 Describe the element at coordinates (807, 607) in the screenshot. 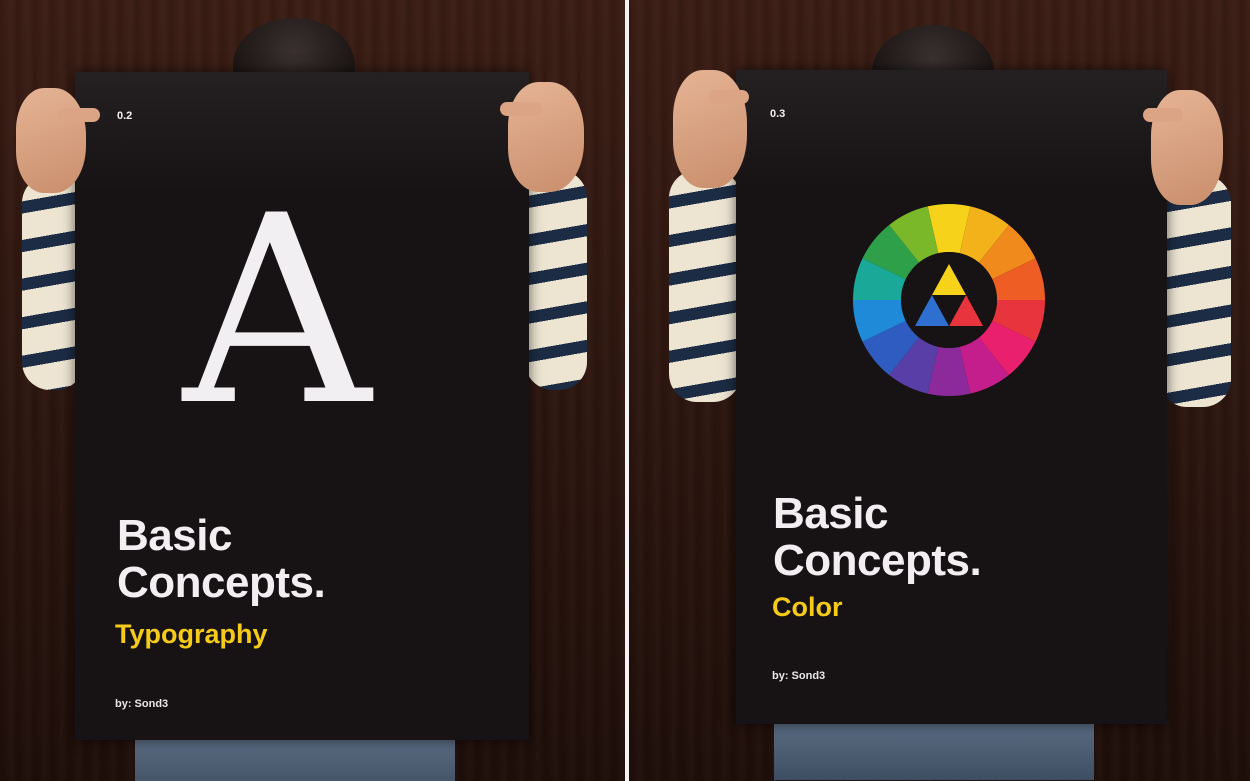

I see `poster-subtitle: Color` at that location.